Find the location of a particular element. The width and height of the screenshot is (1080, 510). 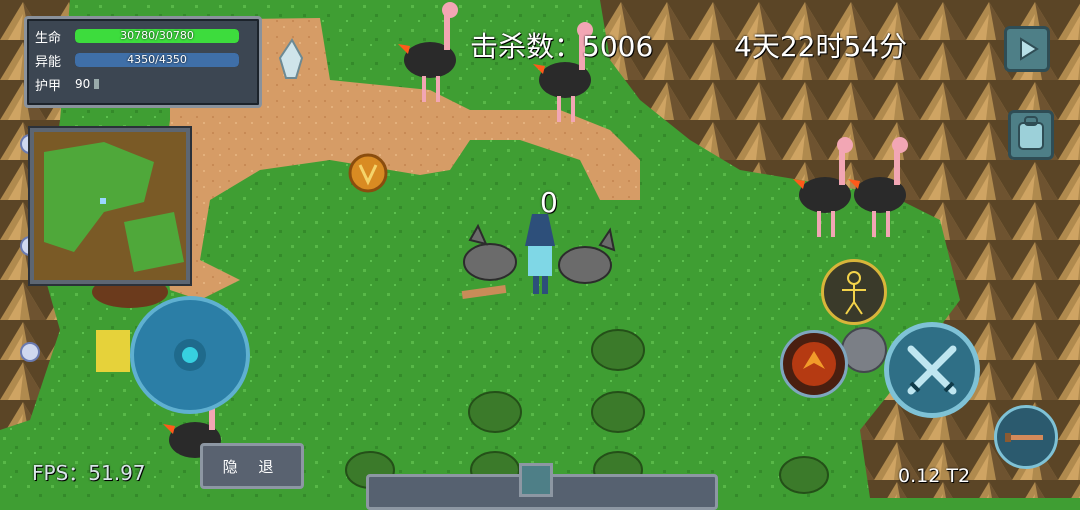

weapon-swap-button is located at coordinates (1026, 437).